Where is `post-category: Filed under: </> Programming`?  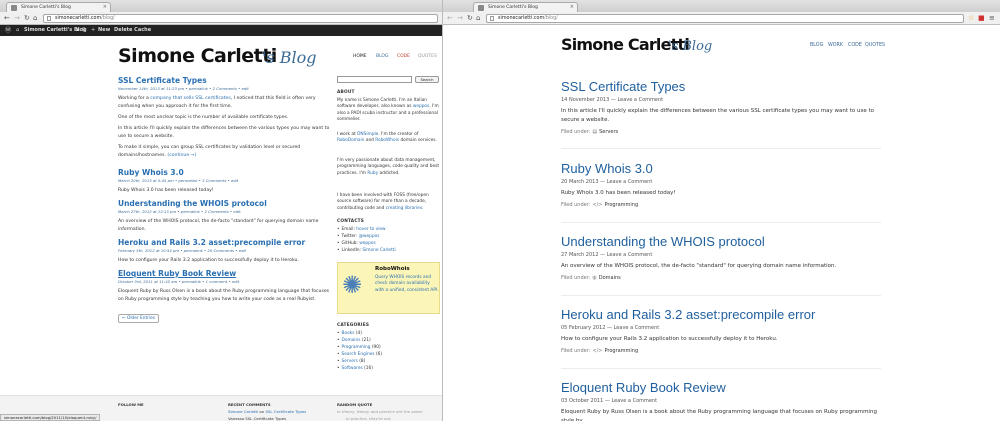 post-category: Filed under: </> Programming is located at coordinates (721, 205).